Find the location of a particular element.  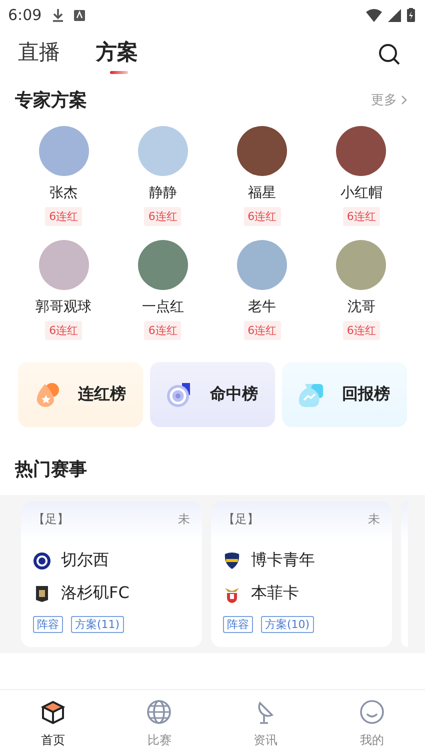

expert-name: 一点红 is located at coordinates (163, 307).